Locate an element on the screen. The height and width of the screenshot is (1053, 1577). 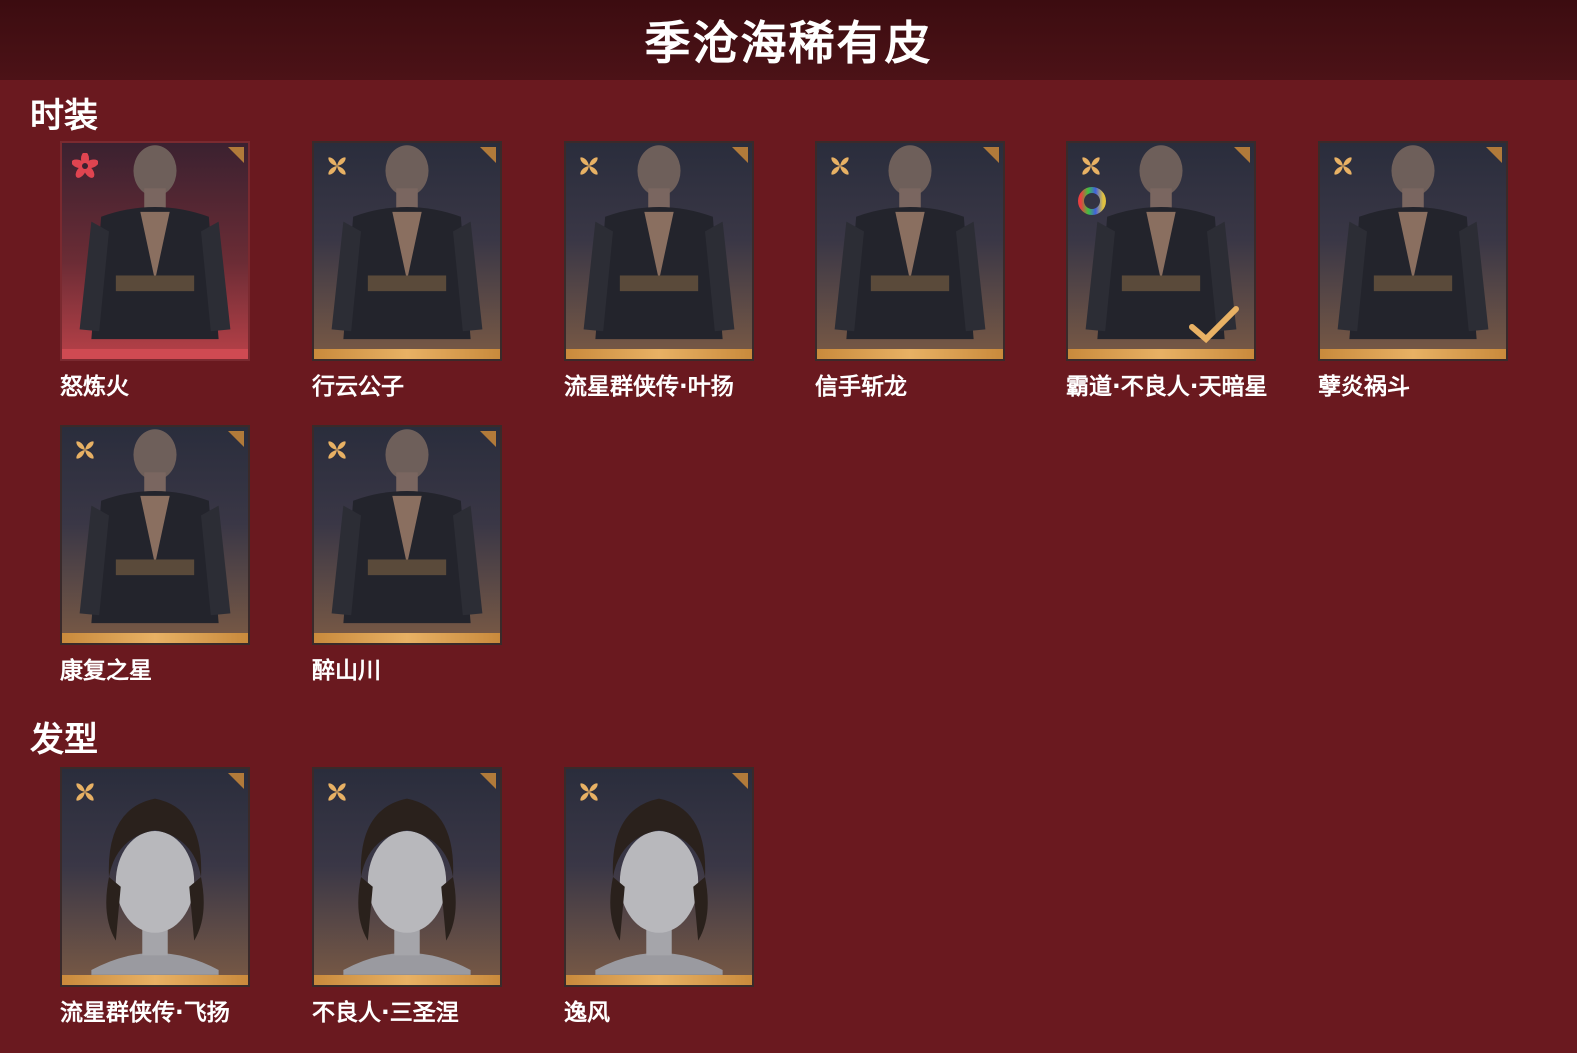
skin-name: 行云公子 is located at coordinates (358, 387).